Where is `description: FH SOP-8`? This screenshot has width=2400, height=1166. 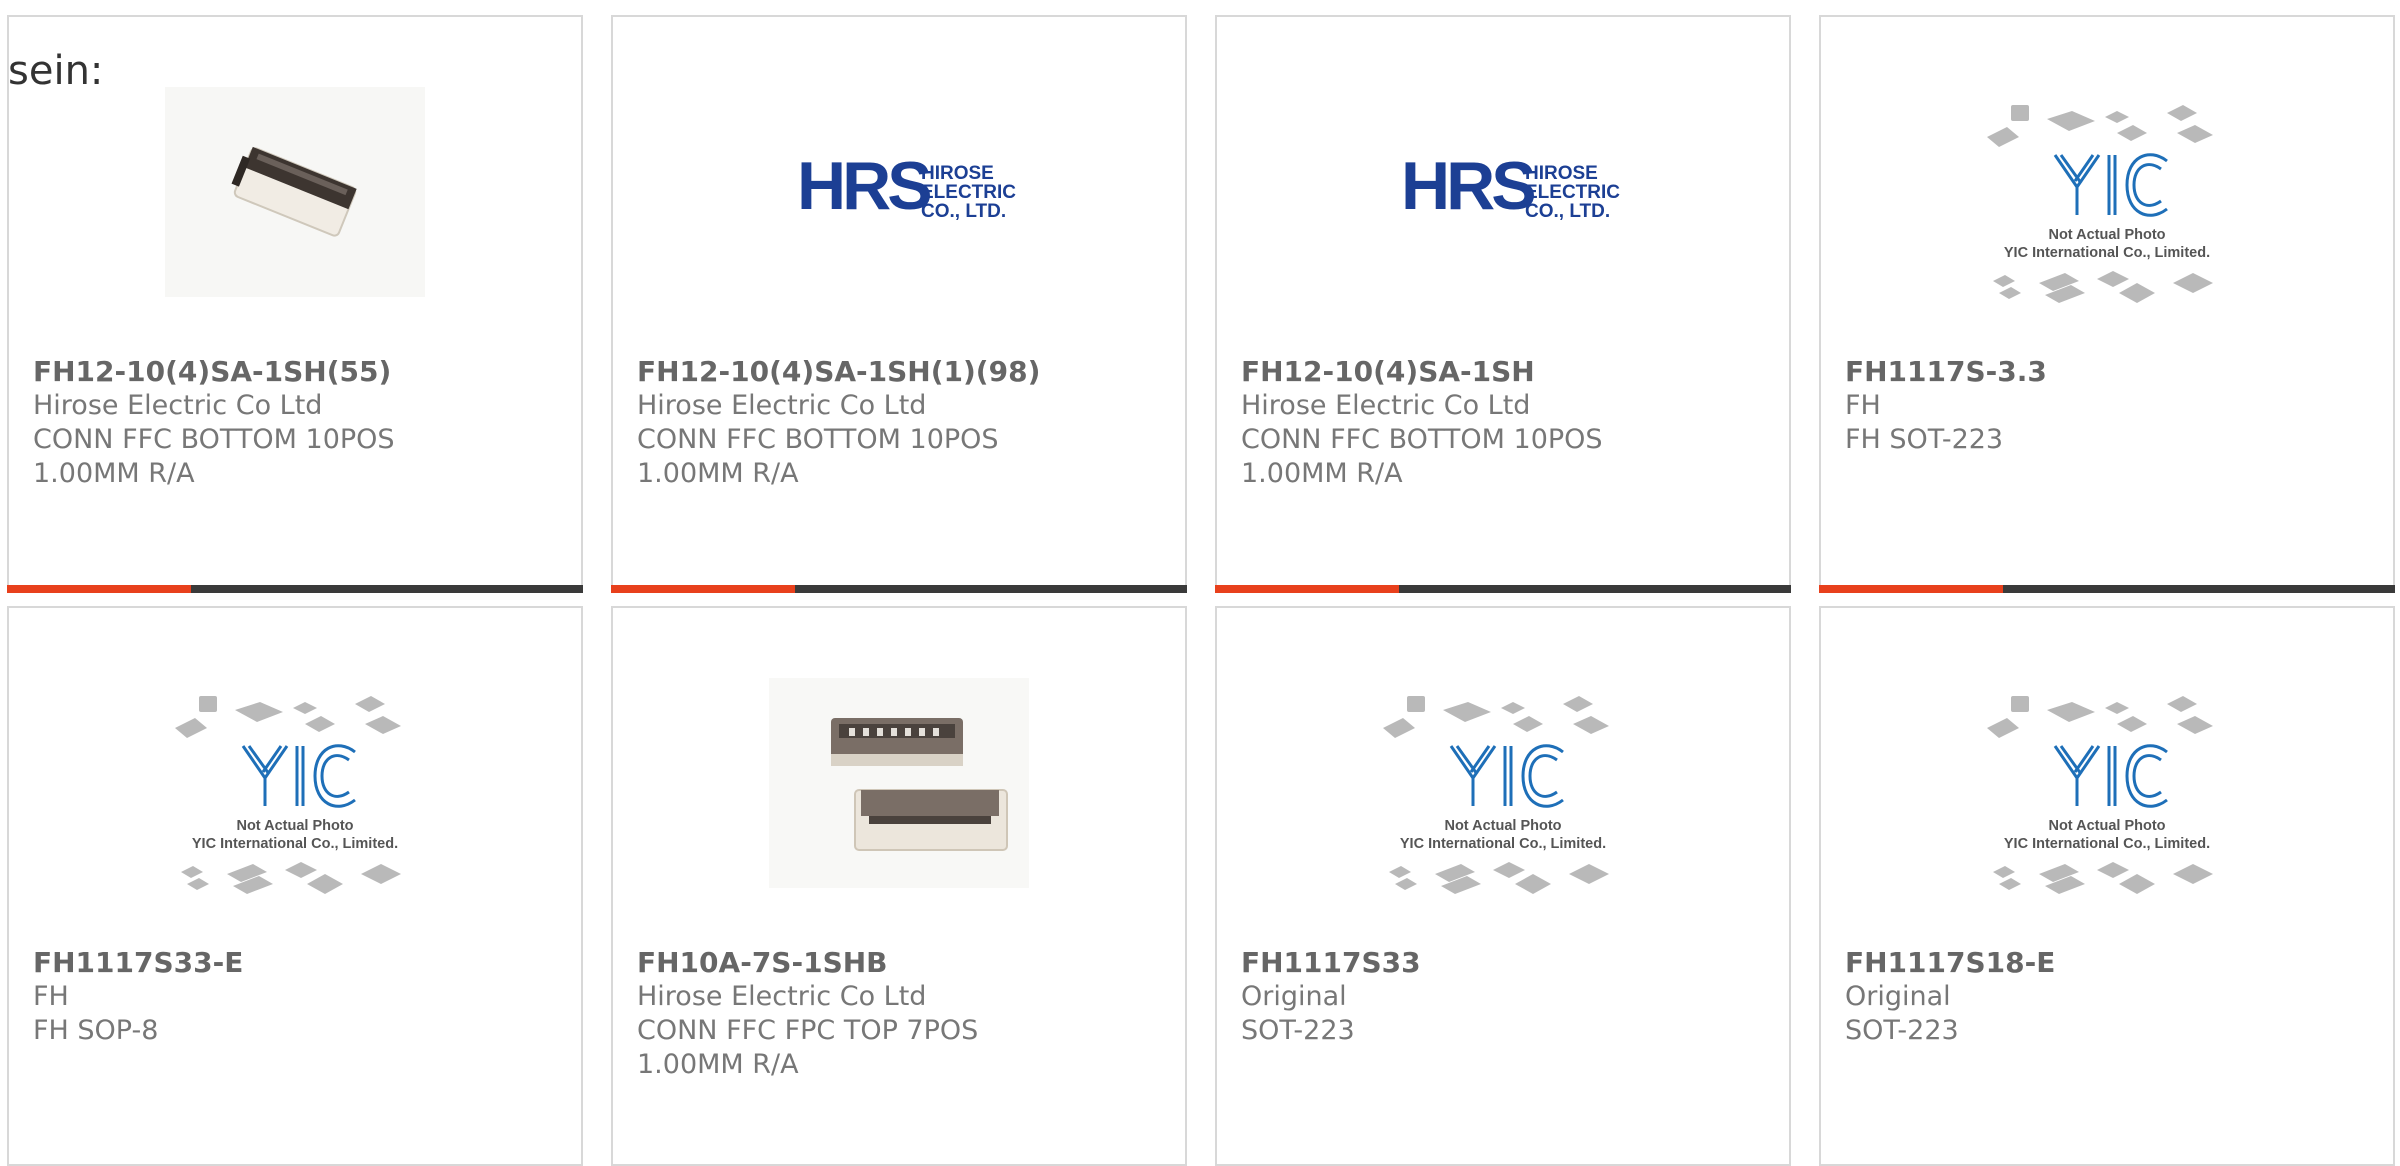 description: FH SOP-8 is located at coordinates (96, 1030).